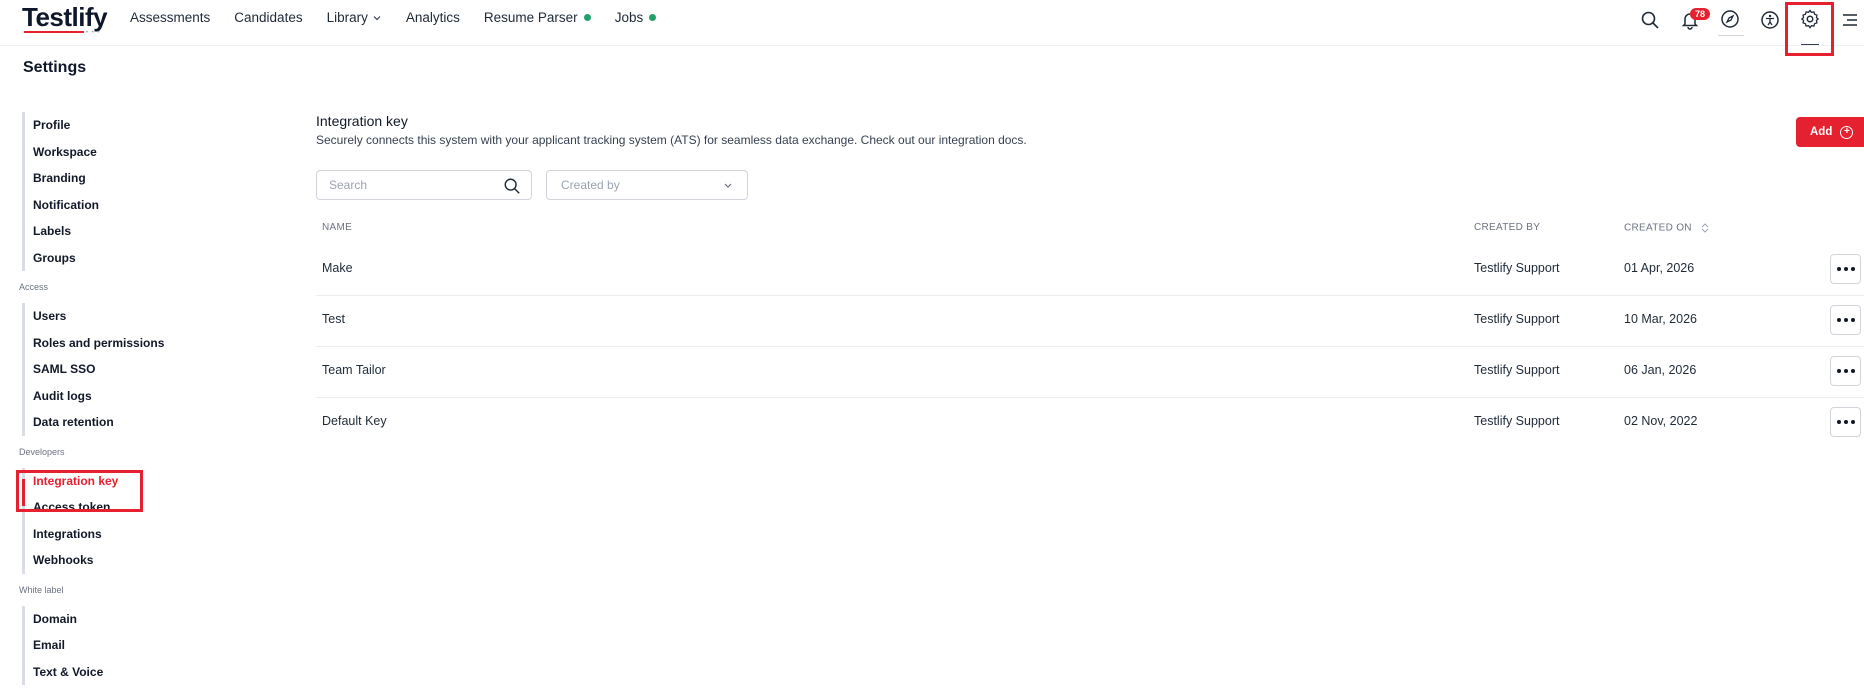 This screenshot has width=1864, height=693. What do you see at coordinates (1847, 132) in the screenshot?
I see `plus-circle-icon: +` at bounding box center [1847, 132].